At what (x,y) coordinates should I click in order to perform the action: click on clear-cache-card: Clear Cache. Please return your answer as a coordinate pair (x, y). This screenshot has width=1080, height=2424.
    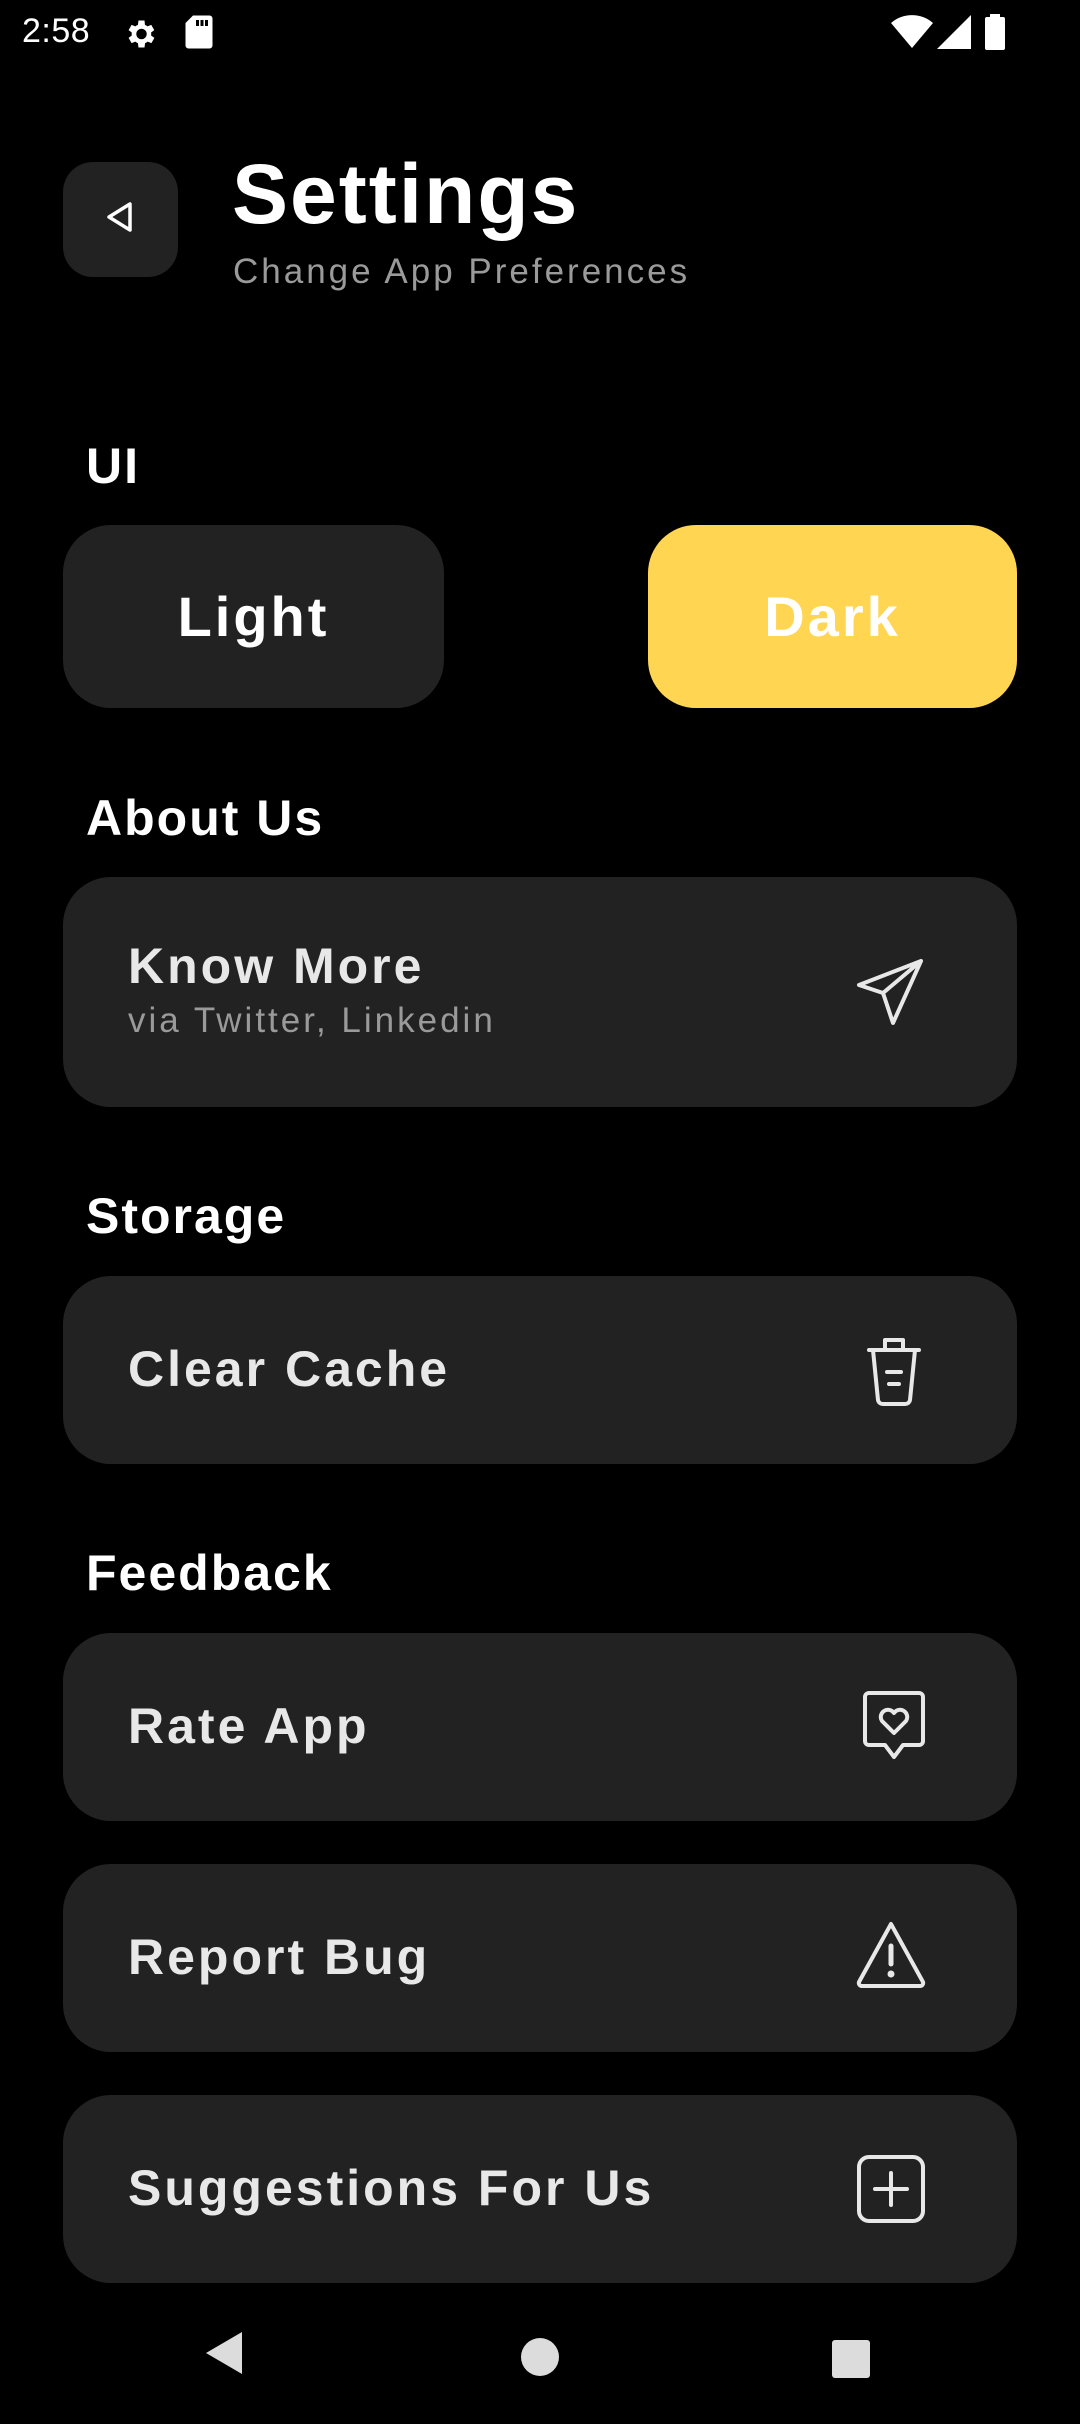
    Looking at the image, I should click on (540, 1370).